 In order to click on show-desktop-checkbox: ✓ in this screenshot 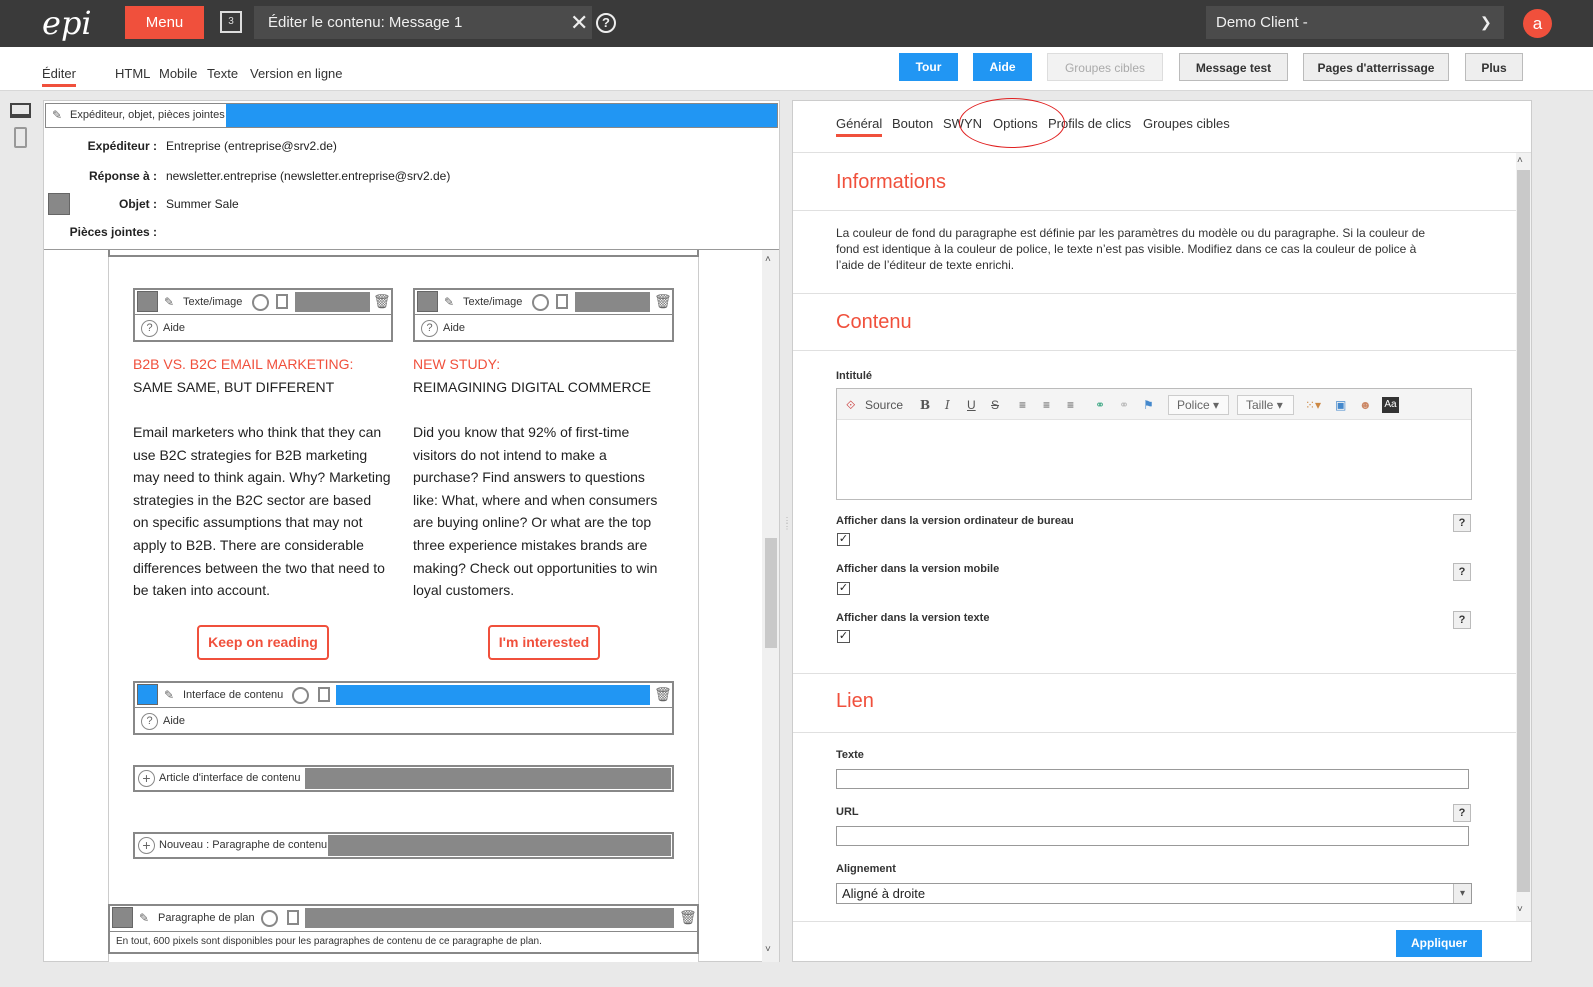, I will do `click(843, 539)`.